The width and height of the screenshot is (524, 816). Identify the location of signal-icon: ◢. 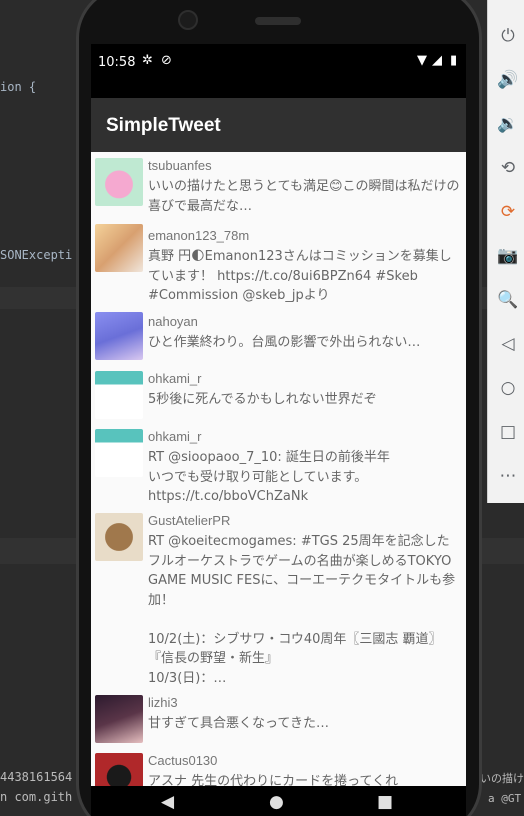
(437, 60).